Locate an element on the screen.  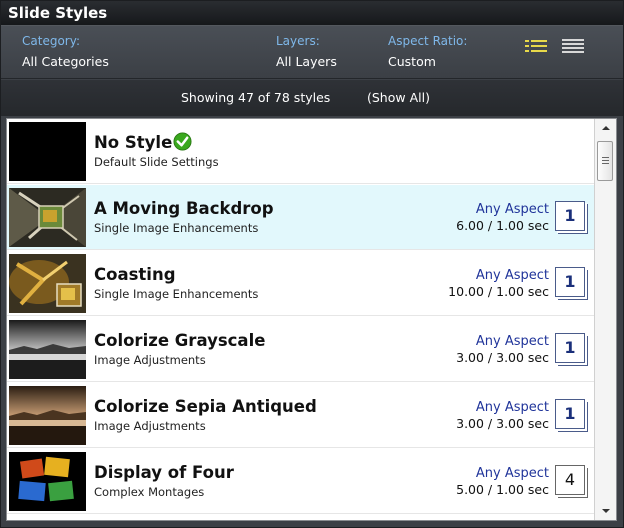
check-icon is located at coordinates (182, 141).